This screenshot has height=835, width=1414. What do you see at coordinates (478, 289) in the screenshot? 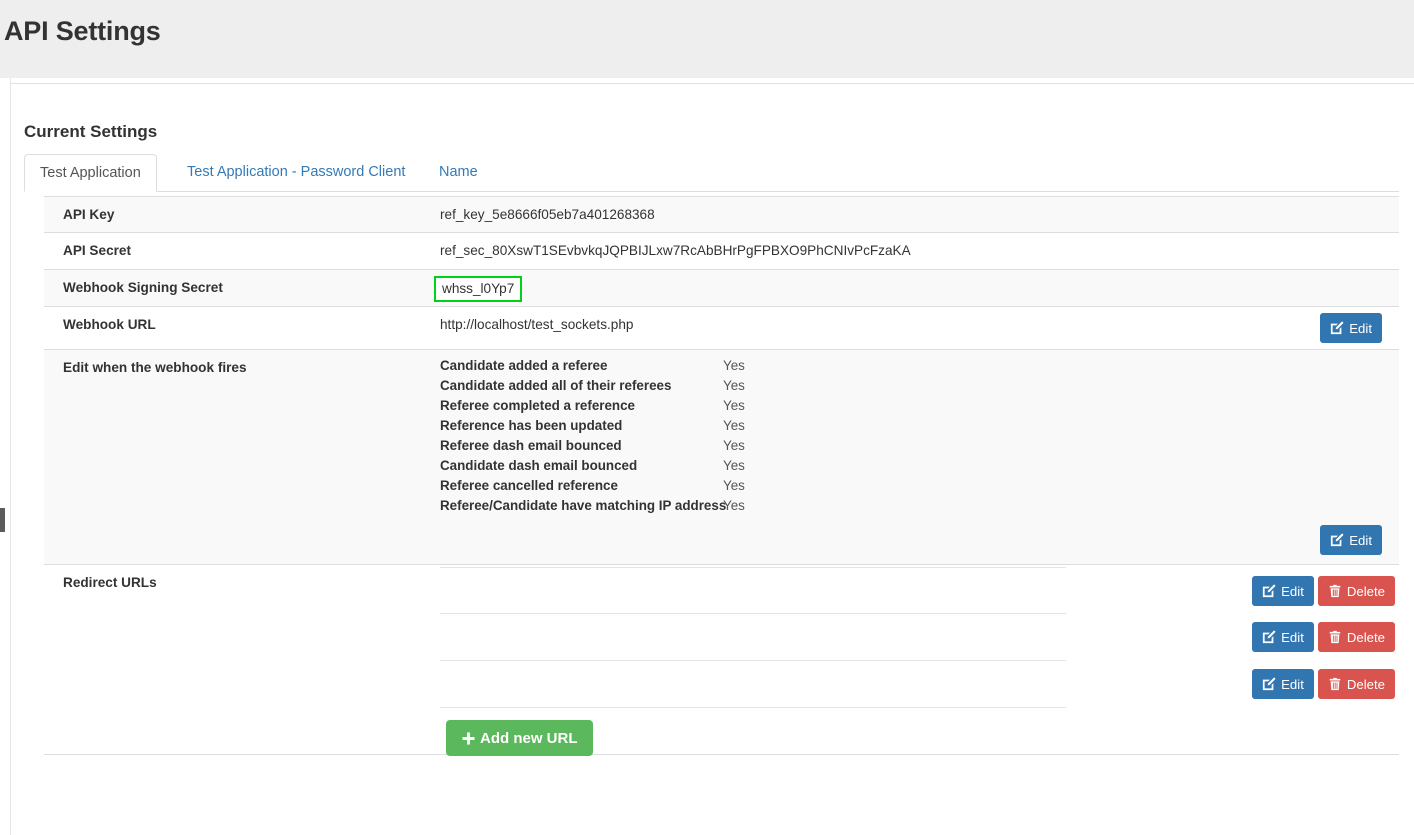
I see `webhook-signing-secret-value: whss_l0Yp7` at bounding box center [478, 289].